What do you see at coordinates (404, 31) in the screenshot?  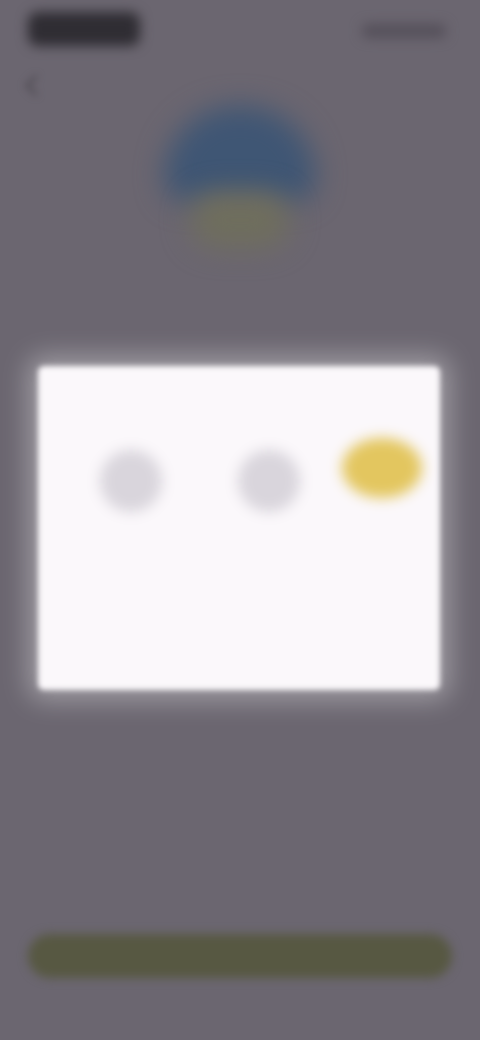 I see `status-icons` at bounding box center [404, 31].